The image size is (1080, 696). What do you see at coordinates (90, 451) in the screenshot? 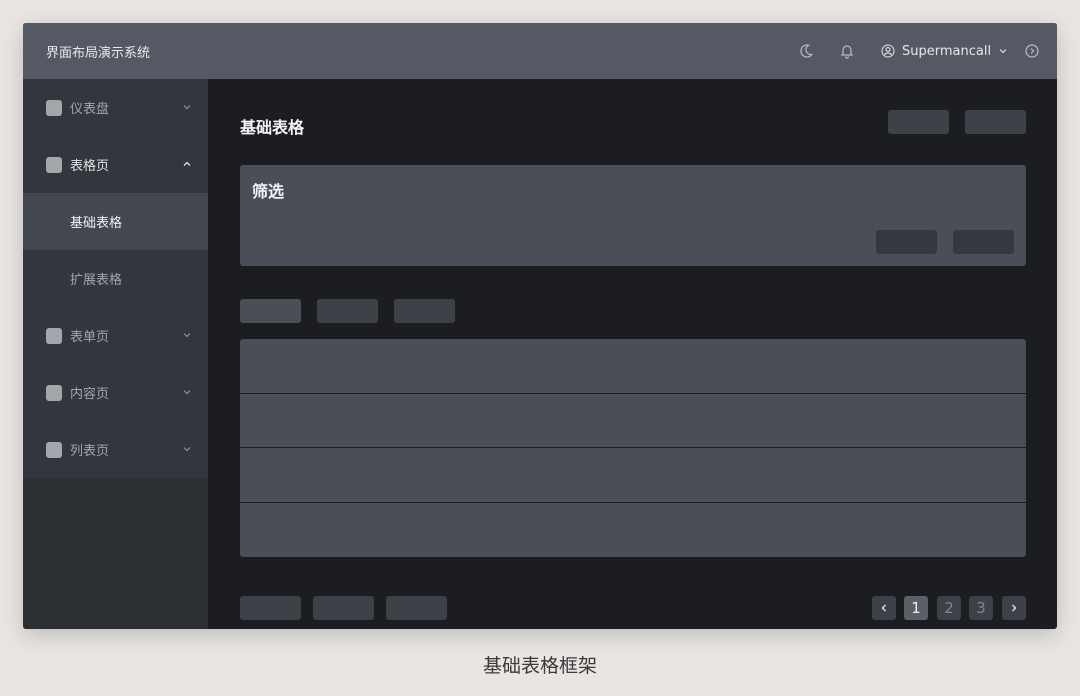
I see `sidebar-item-label: 列表页` at bounding box center [90, 451].